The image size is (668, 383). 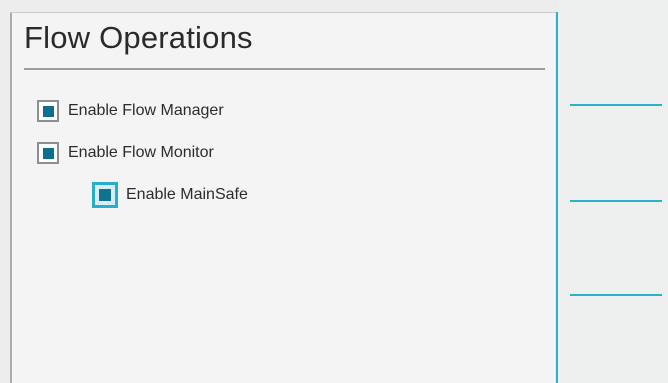 I want to click on enable-mainsafe-label: Enable MainSafe, so click(x=187, y=194).